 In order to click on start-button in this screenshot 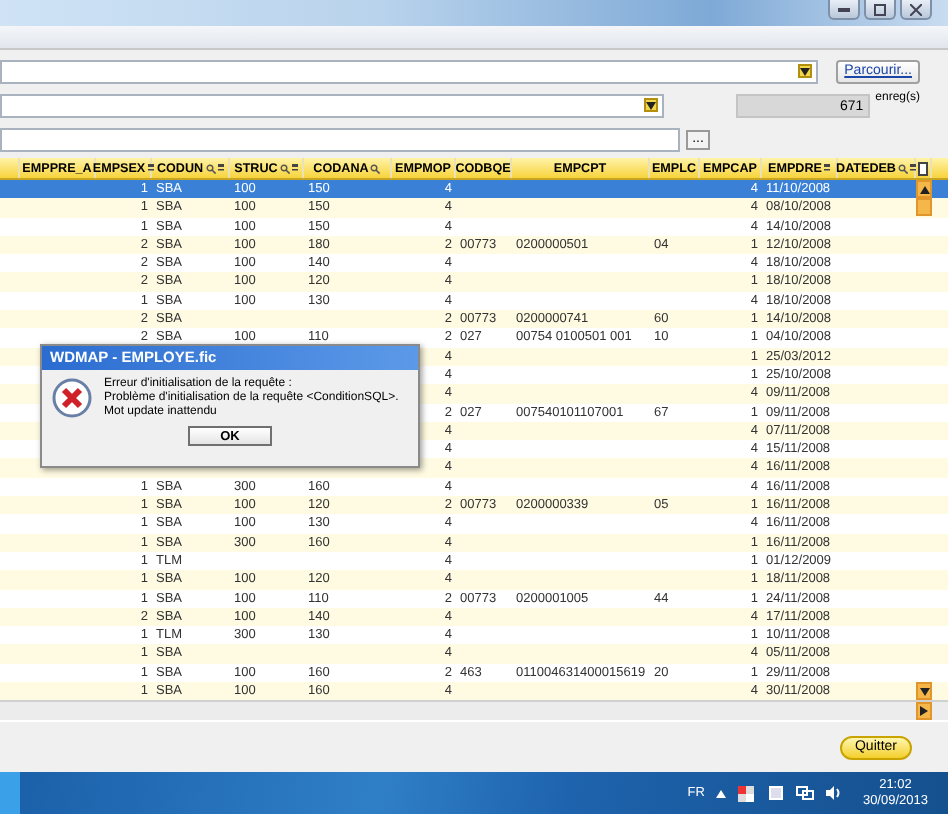, I will do `click(10, 793)`.